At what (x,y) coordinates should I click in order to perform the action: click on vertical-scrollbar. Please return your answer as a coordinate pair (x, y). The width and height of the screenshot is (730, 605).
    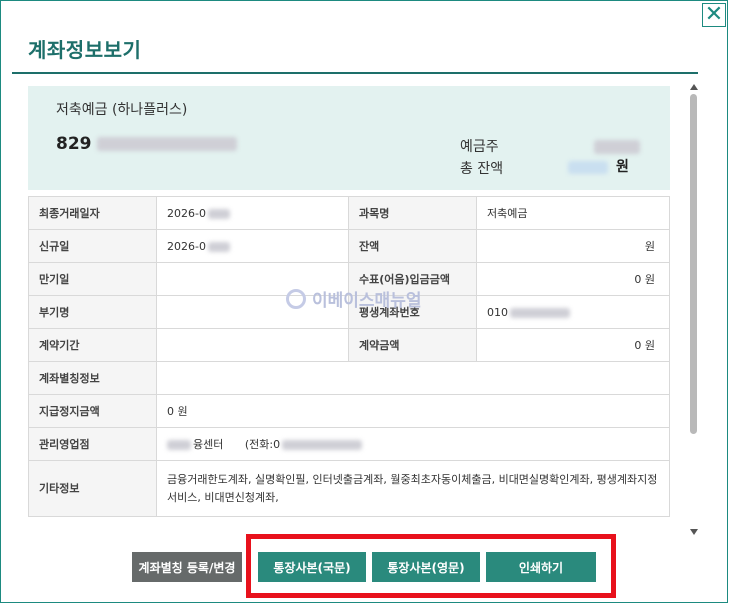
    Looking at the image, I should click on (694, 309).